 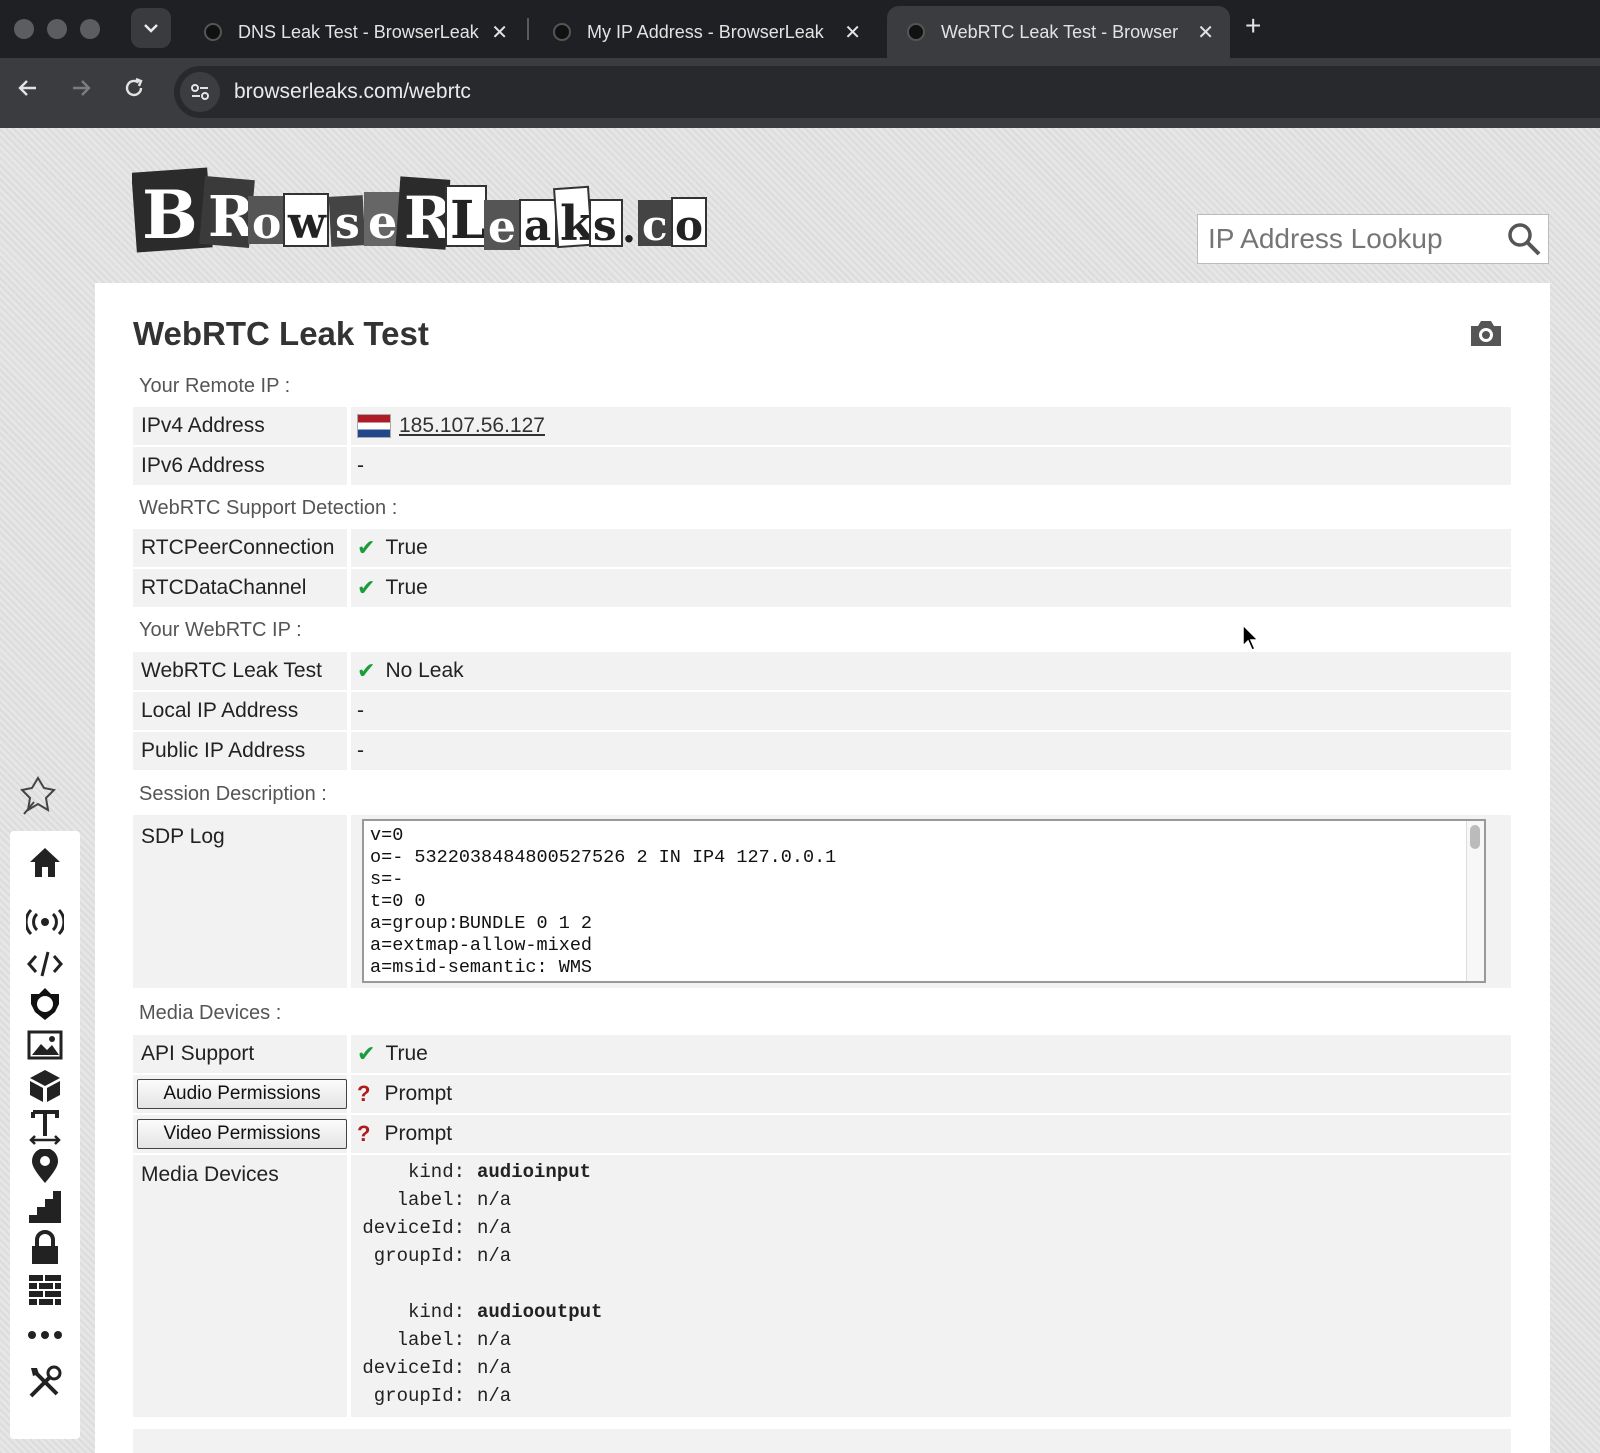 I want to click on row-api-support: API Support ✔ True, so click(x=822, y=1054).